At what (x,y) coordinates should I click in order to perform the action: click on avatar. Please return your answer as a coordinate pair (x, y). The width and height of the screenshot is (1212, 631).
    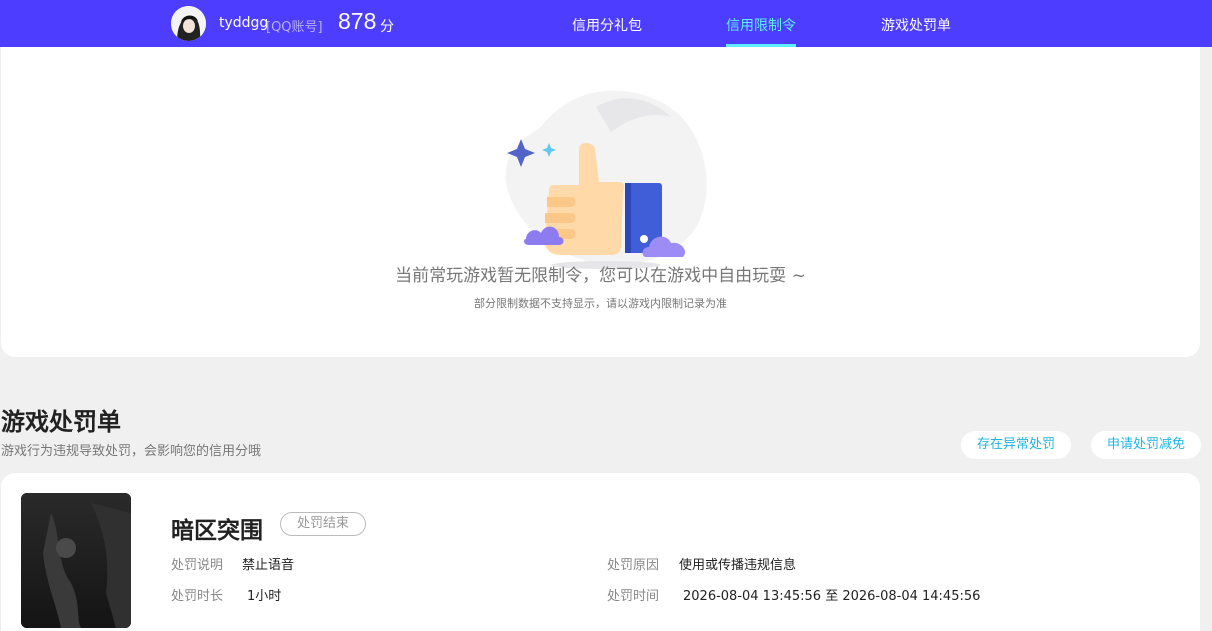
    Looking at the image, I should click on (188, 23).